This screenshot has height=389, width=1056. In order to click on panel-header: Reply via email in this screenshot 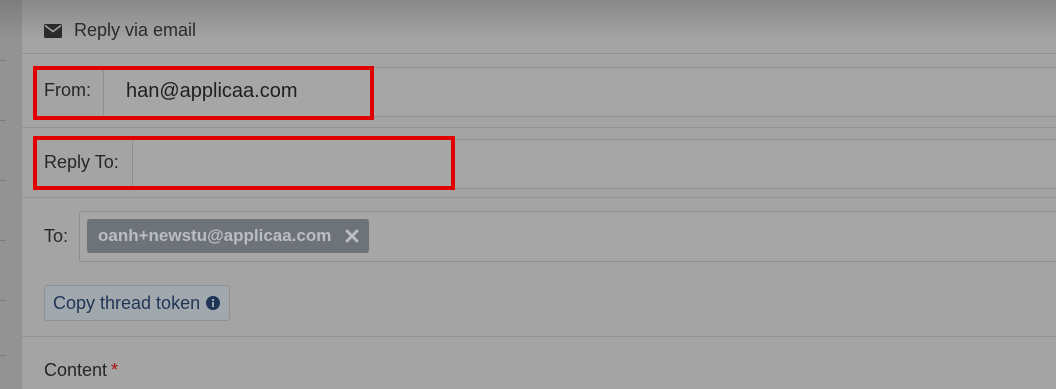, I will do `click(539, 31)`.